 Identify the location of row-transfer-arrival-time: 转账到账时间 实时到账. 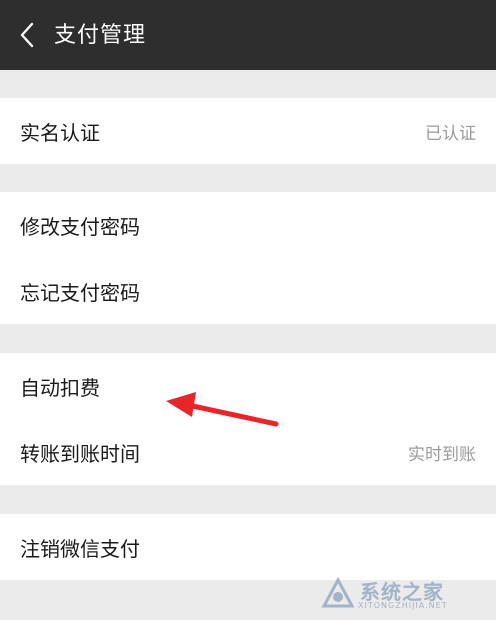
(248, 452).